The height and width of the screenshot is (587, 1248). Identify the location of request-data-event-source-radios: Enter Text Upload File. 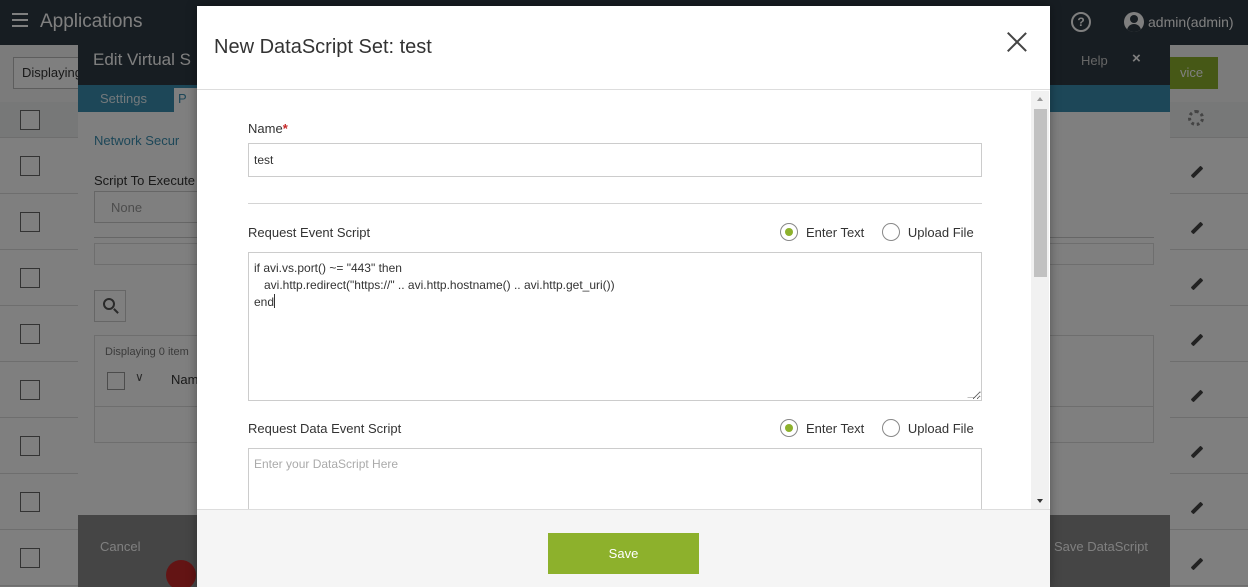
(884, 428).